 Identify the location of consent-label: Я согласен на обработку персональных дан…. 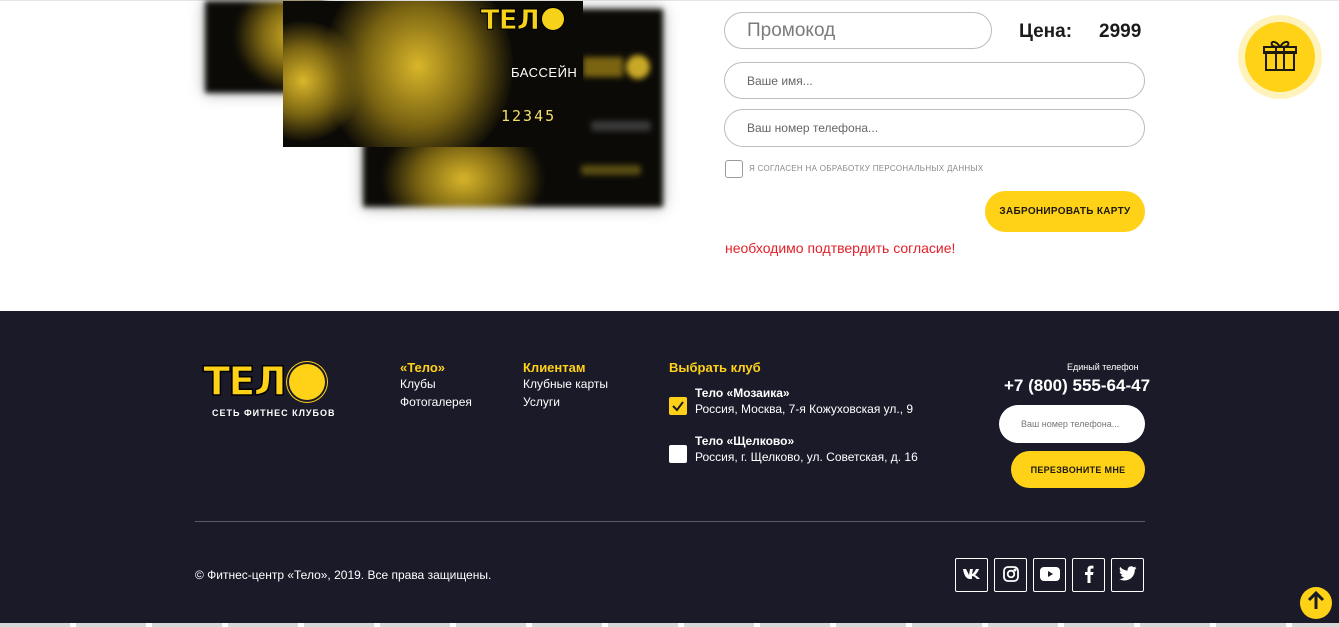
(866, 168).